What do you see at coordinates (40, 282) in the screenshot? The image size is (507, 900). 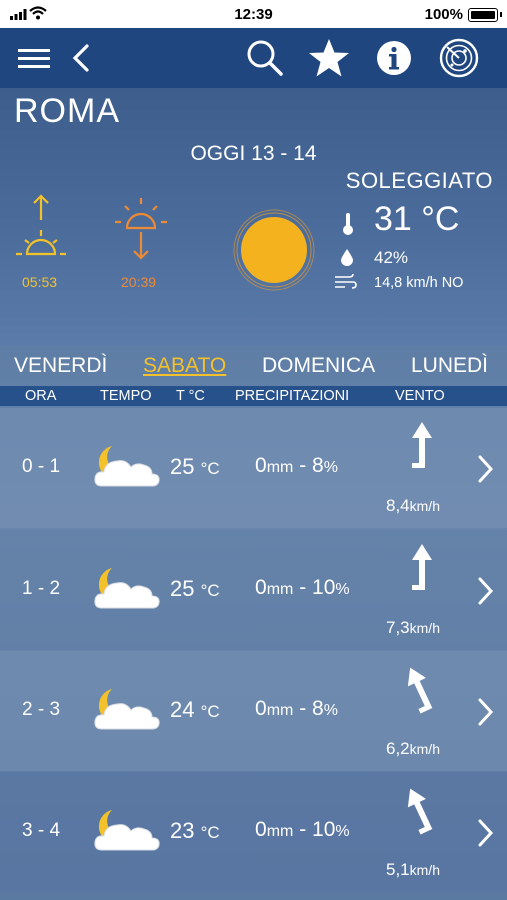 I see `sunrise-time: 05:53` at bounding box center [40, 282].